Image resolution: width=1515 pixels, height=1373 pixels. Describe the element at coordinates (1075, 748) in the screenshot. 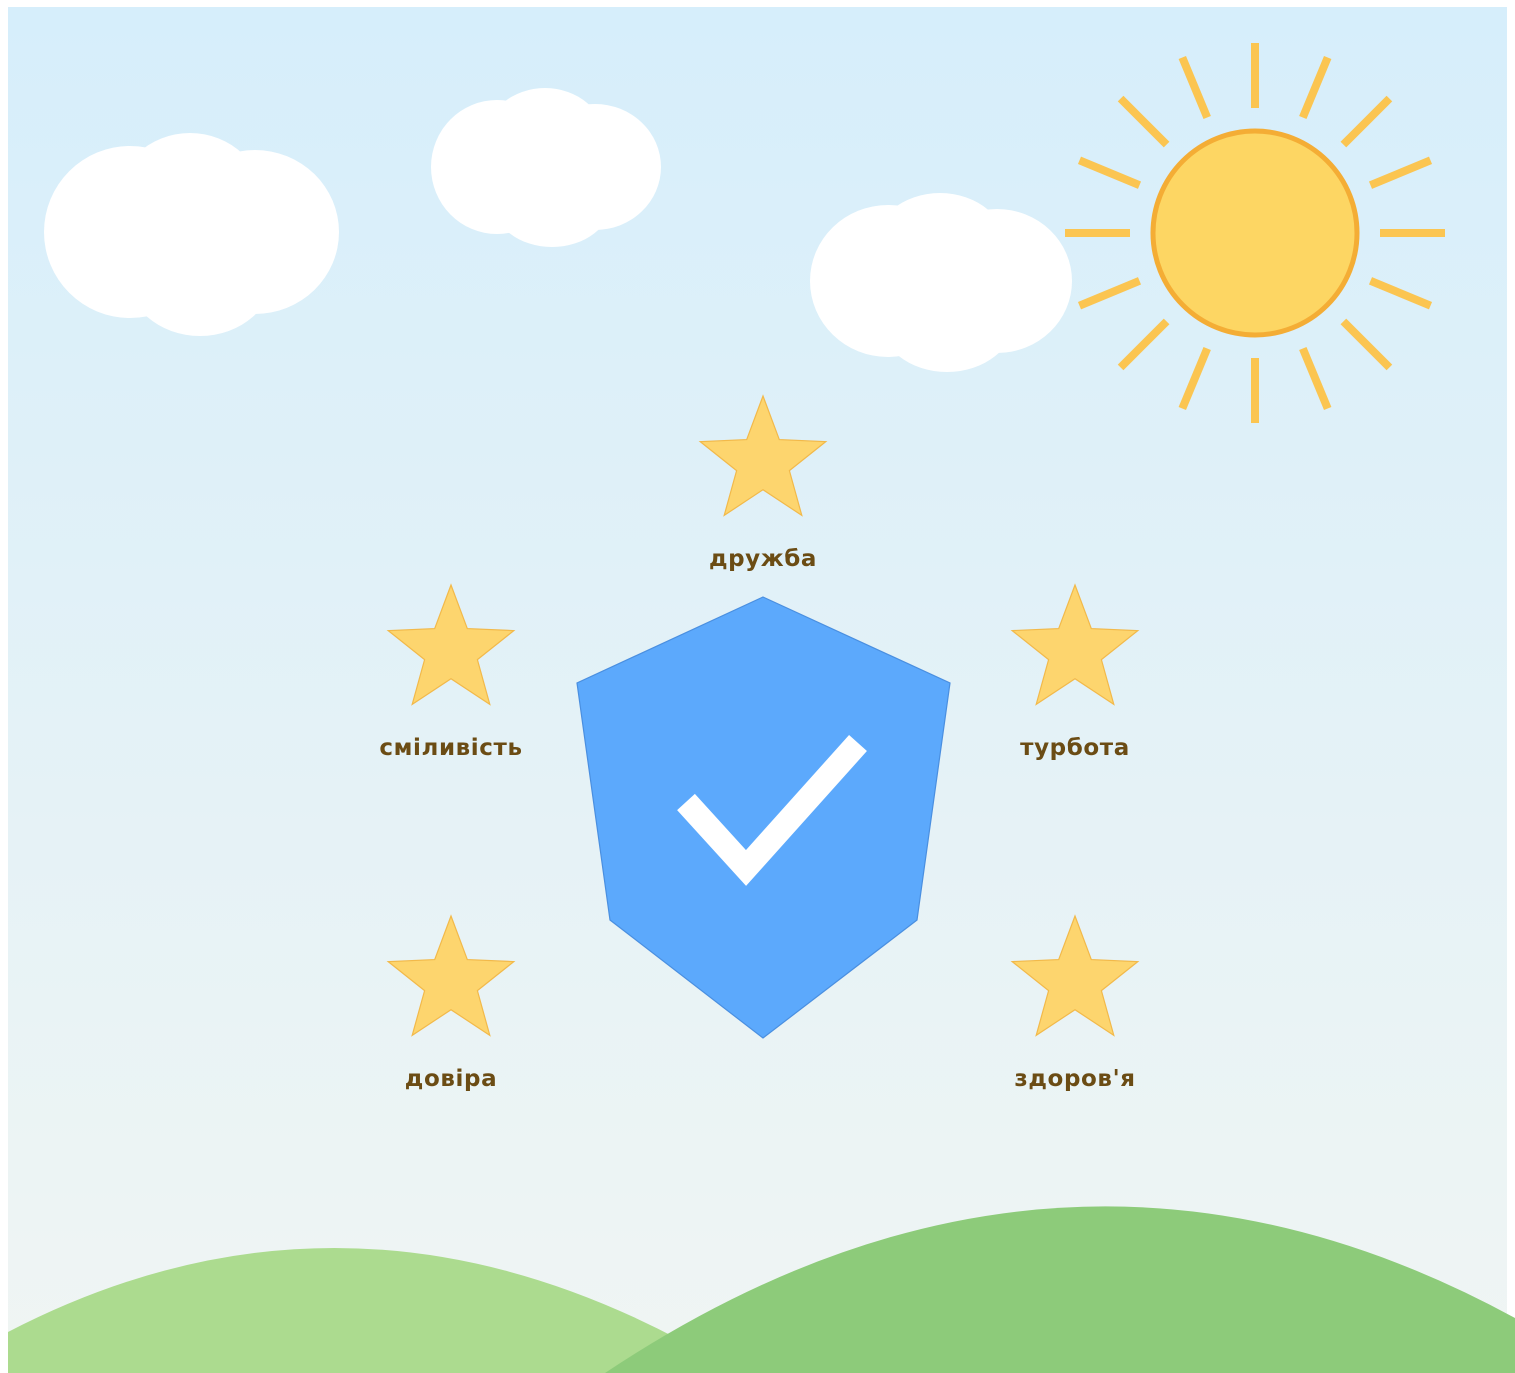

I see `value-label-care: турбота` at that location.